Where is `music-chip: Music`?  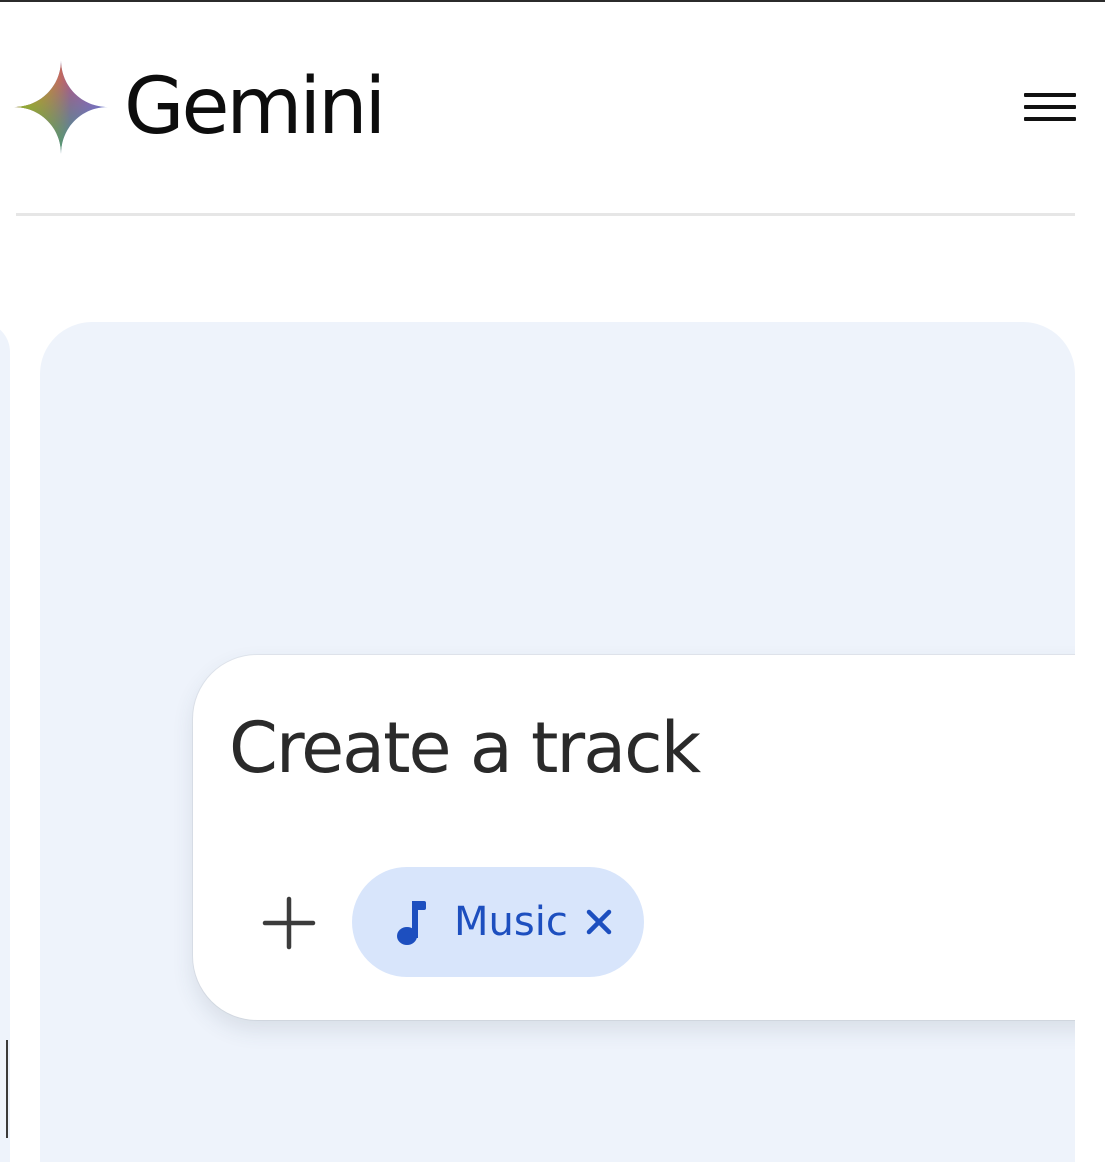
music-chip: Music is located at coordinates (498, 922).